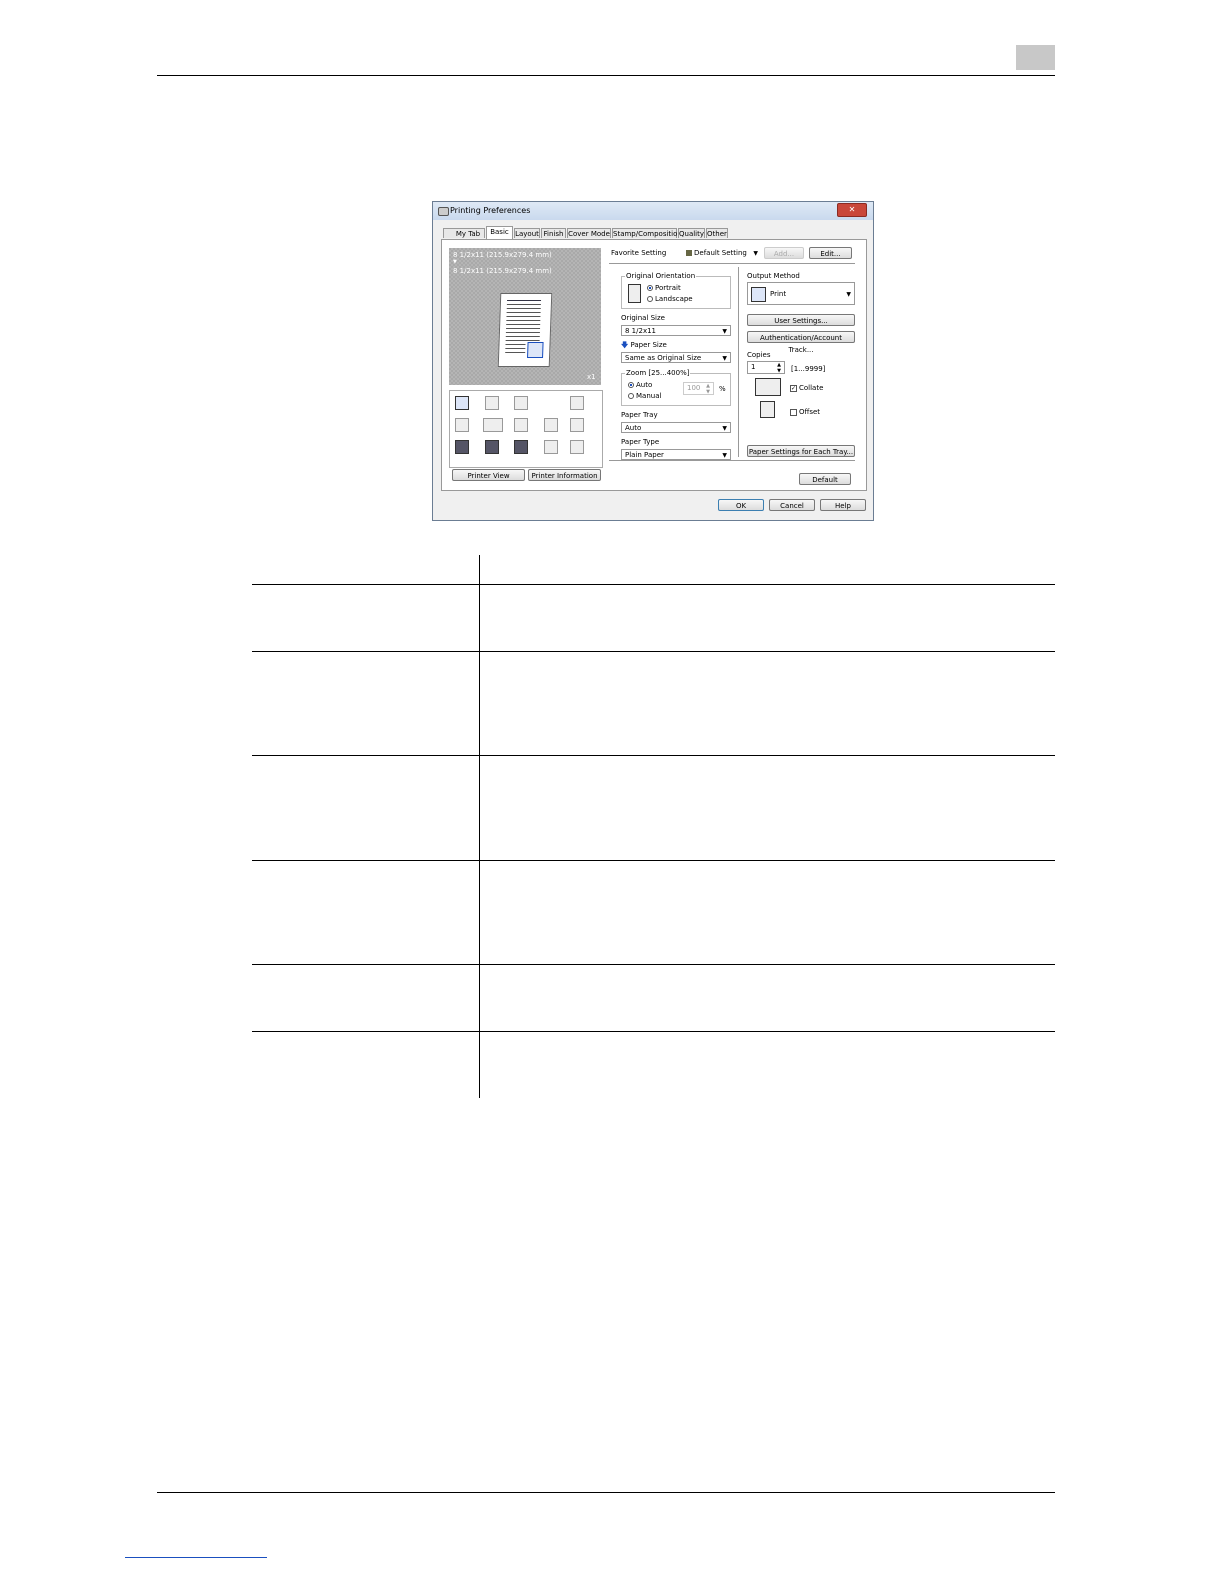 The image size is (1224, 1584). Describe the element at coordinates (492, 403) in the screenshot. I see `booklet-icon` at that location.